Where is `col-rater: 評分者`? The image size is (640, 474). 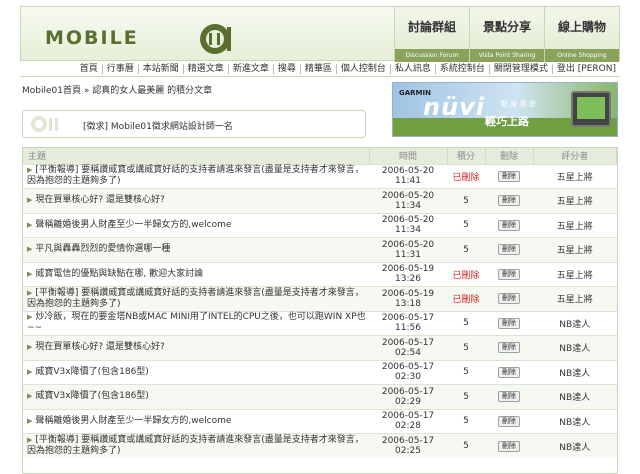
col-rater: 評分者 is located at coordinates (575, 156).